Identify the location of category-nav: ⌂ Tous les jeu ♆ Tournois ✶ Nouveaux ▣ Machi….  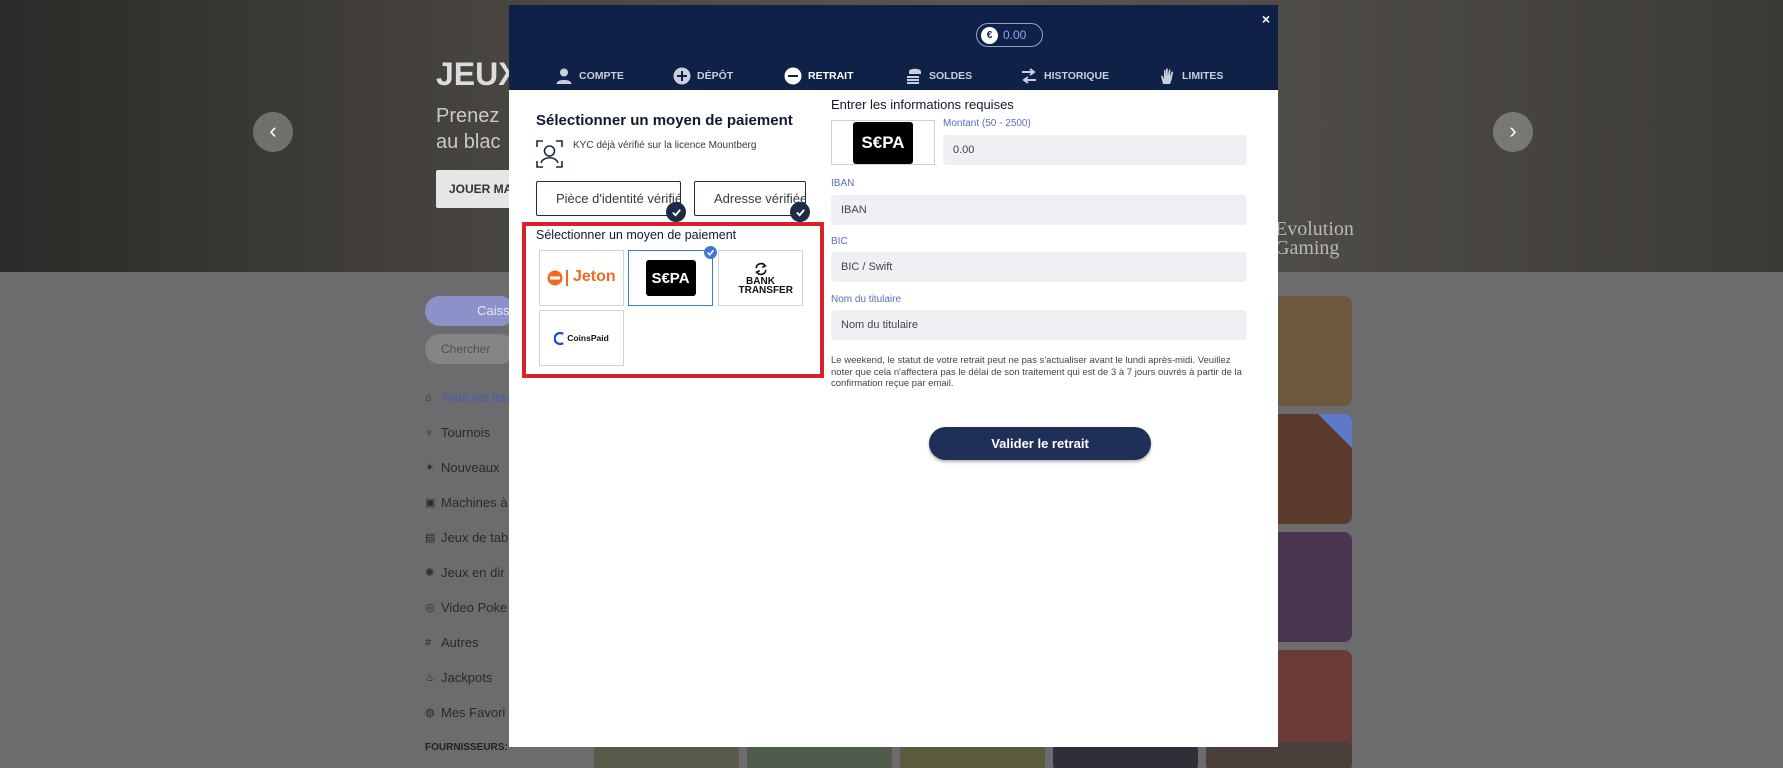
(470, 555).